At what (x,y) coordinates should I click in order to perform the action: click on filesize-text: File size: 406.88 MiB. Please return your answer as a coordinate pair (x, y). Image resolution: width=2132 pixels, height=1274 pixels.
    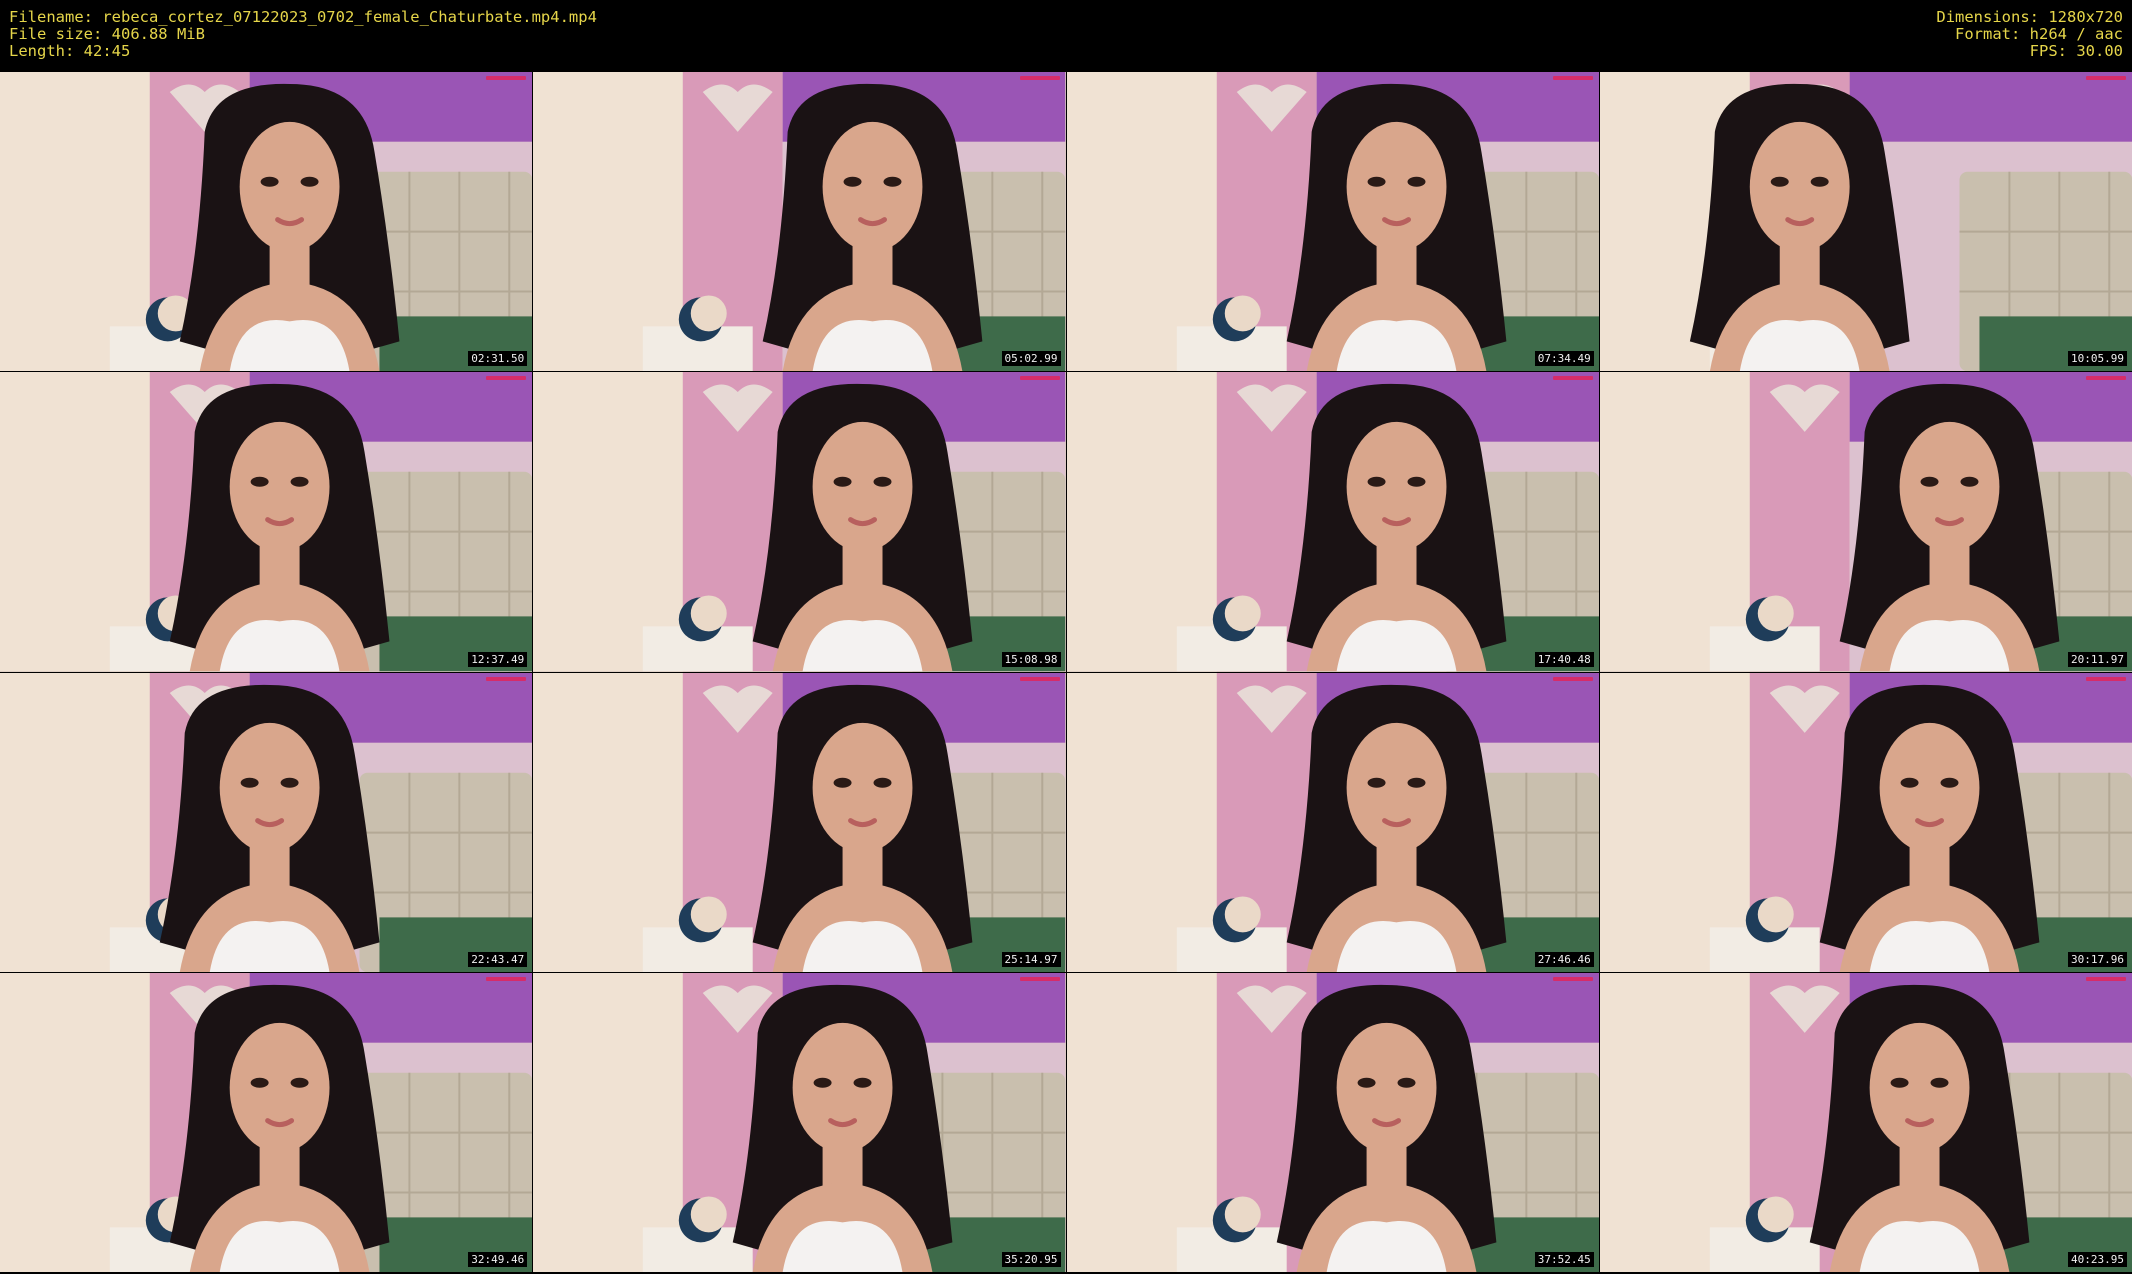
    Looking at the image, I should click on (107, 34).